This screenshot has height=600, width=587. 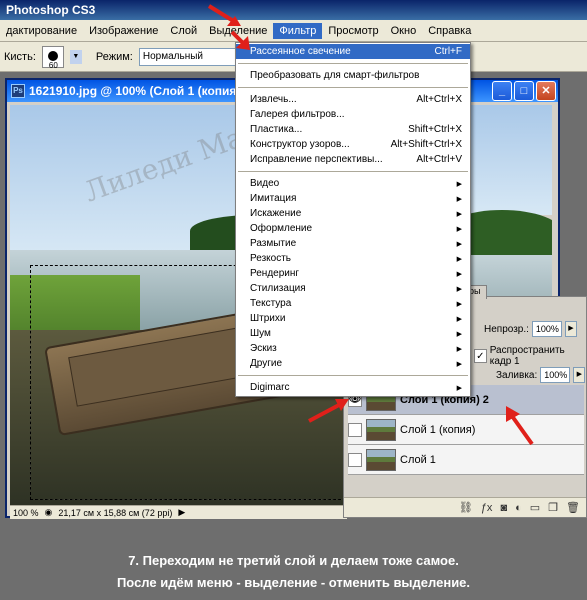 I want to click on maximize-icon: □, so click(x=524, y=91).